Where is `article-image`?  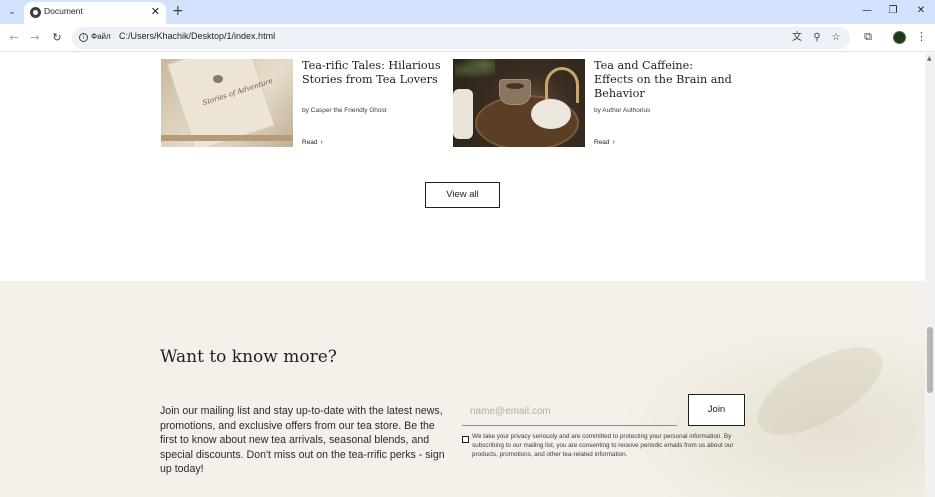 article-image is located at coordinates (519, 103).